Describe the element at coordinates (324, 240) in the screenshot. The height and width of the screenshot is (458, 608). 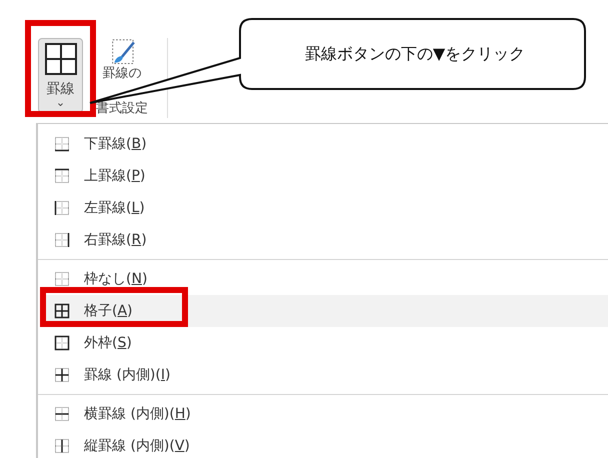
I see `menu-item: 右罫線(R)` at that location.